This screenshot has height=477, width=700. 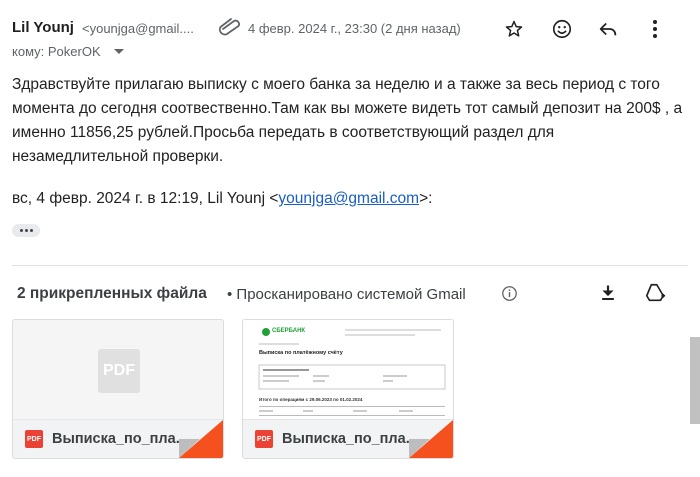 I want to click on attachments-count: 2 прикрепленных файла, so click(x=112, y=293).